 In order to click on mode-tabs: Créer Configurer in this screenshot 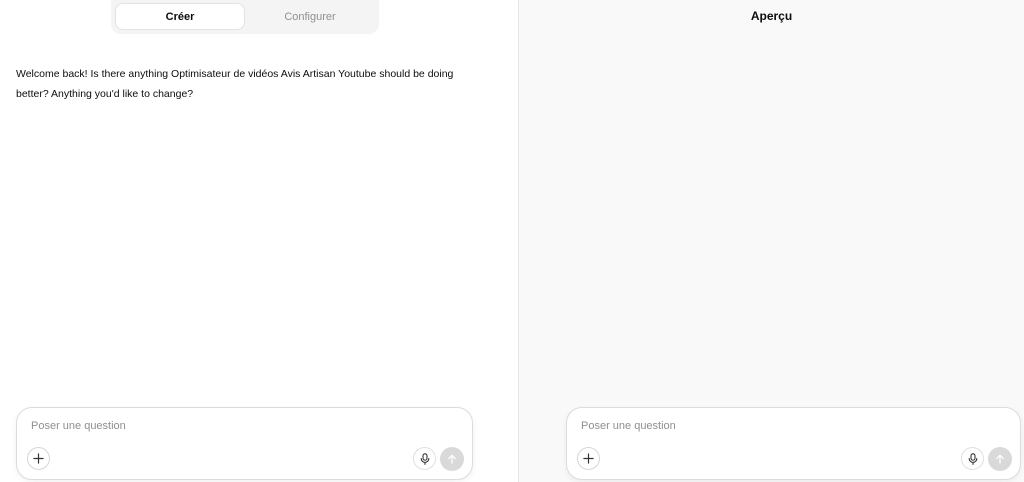, I will do `click(245, 17)`.